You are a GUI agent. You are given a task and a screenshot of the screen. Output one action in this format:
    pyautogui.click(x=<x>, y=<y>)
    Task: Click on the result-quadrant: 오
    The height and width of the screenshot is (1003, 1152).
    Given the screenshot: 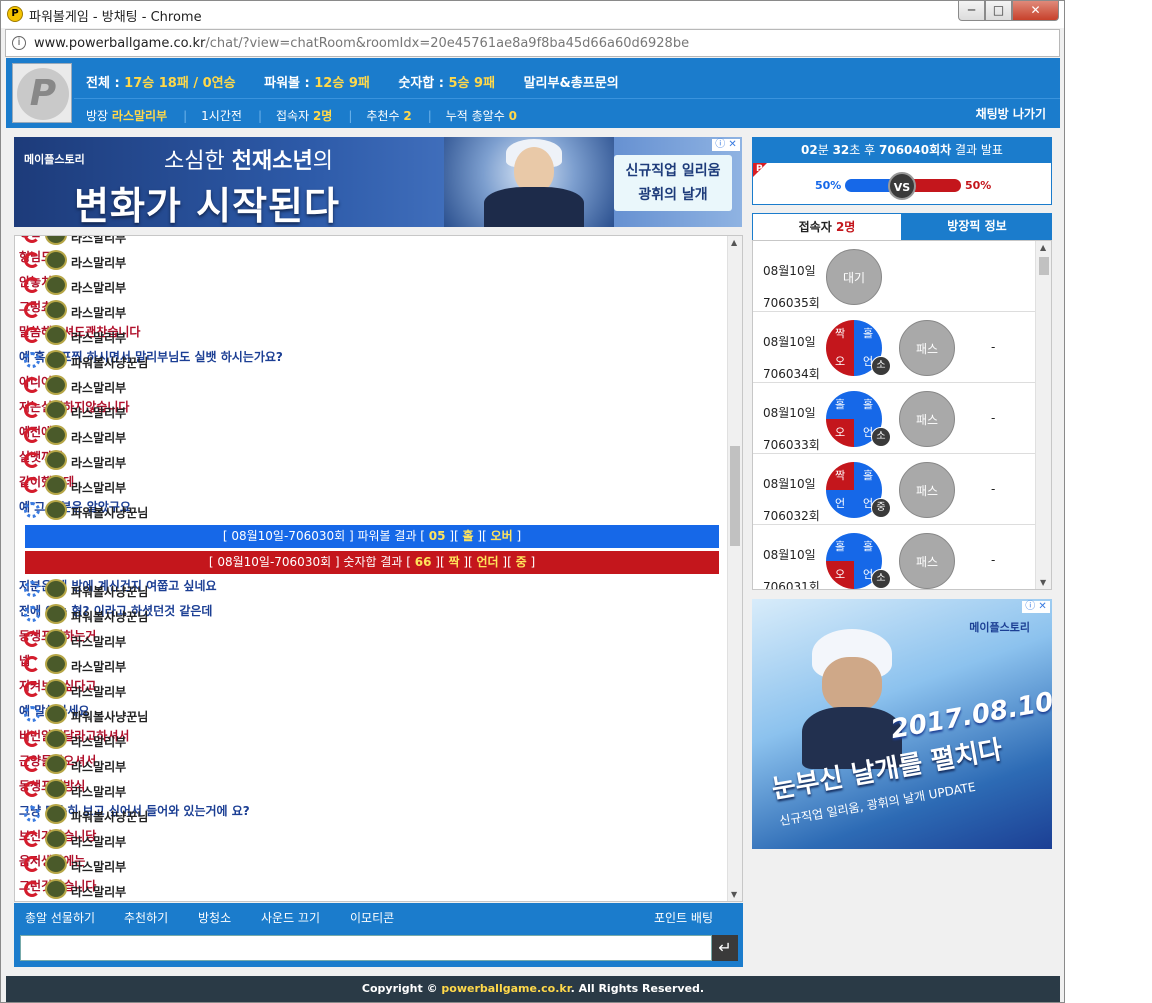 What is the action you would take?
    pyautogui.click(x=840, y=362)
    